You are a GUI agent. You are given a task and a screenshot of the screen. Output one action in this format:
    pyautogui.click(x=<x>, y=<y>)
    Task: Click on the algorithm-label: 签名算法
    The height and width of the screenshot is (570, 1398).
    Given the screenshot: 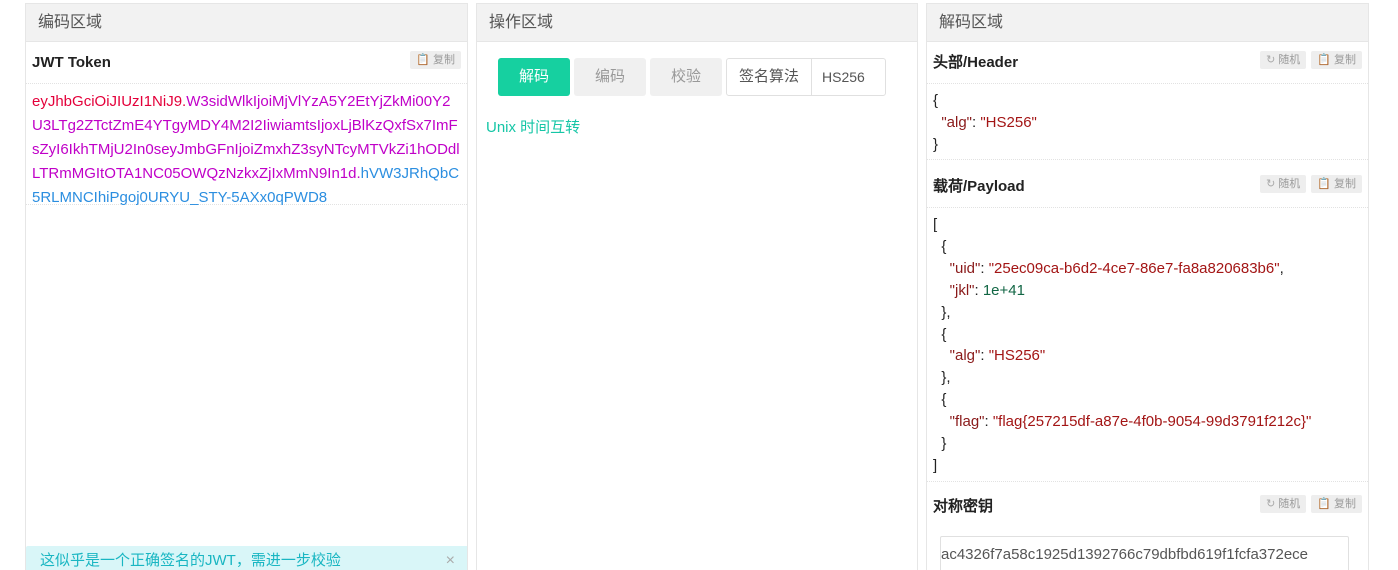 What is the action you would take?
    pyautogui.click(x=769, y=77)
    